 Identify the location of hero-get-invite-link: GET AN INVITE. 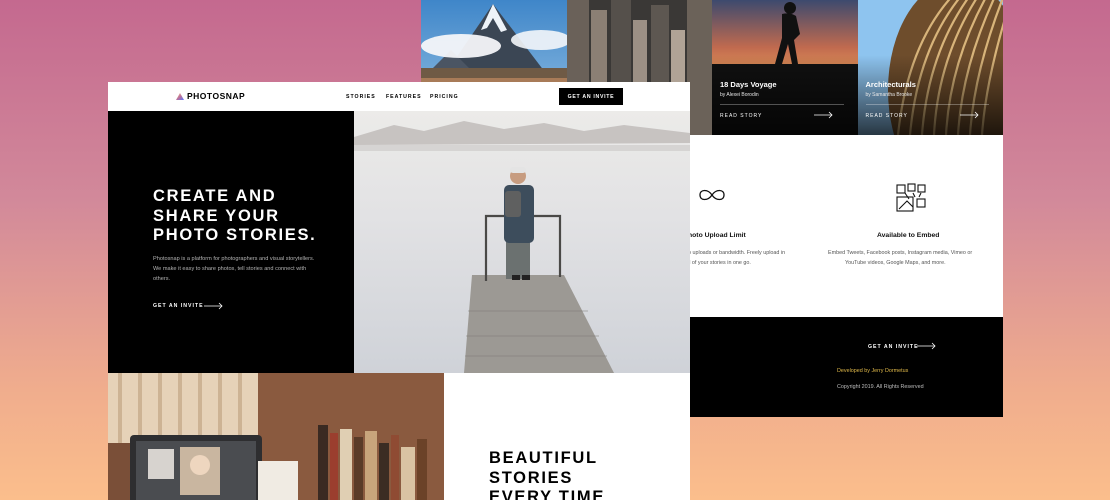
(178, 306).